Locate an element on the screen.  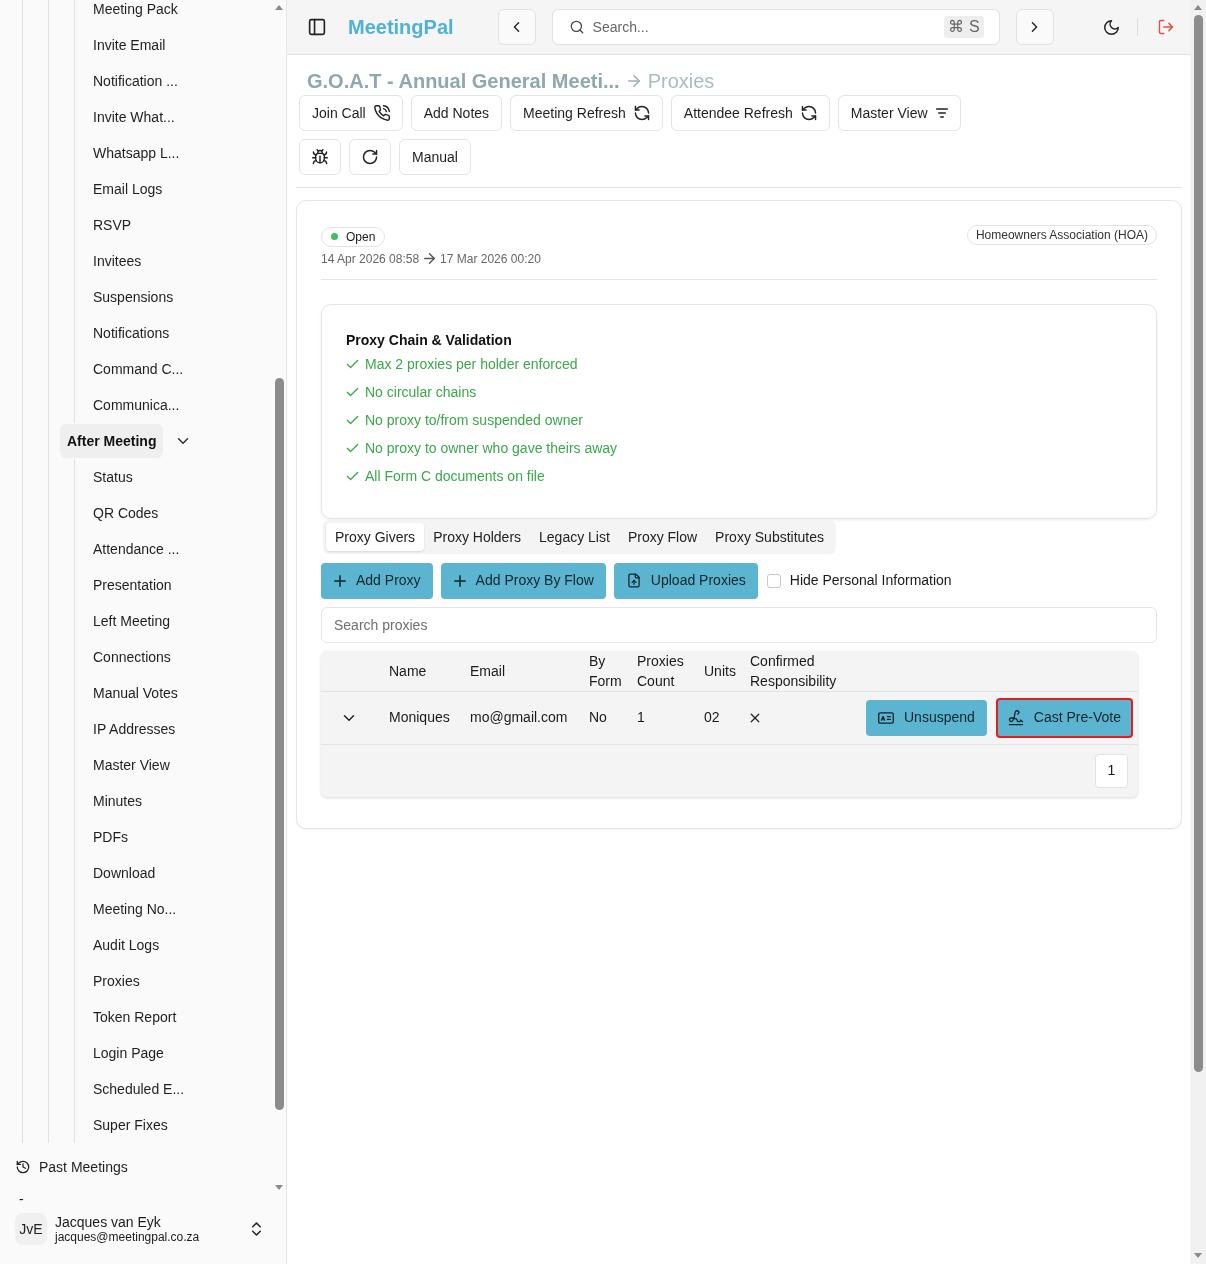
page-button: 1 is located at coordinates (1111, 770).